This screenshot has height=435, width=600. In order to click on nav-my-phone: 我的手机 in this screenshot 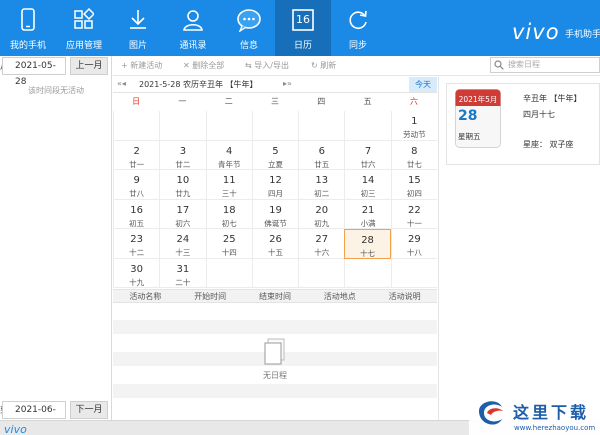, I will do `click(28, 28)`.